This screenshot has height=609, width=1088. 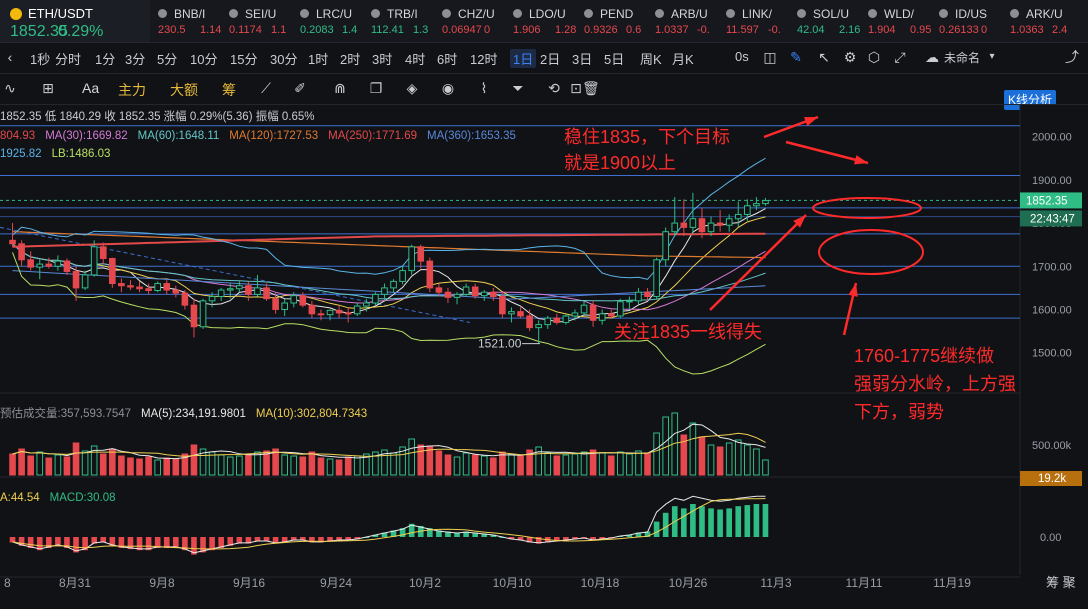 I want to click on ticker-price: 0.2083, so click(x=317, y=30).